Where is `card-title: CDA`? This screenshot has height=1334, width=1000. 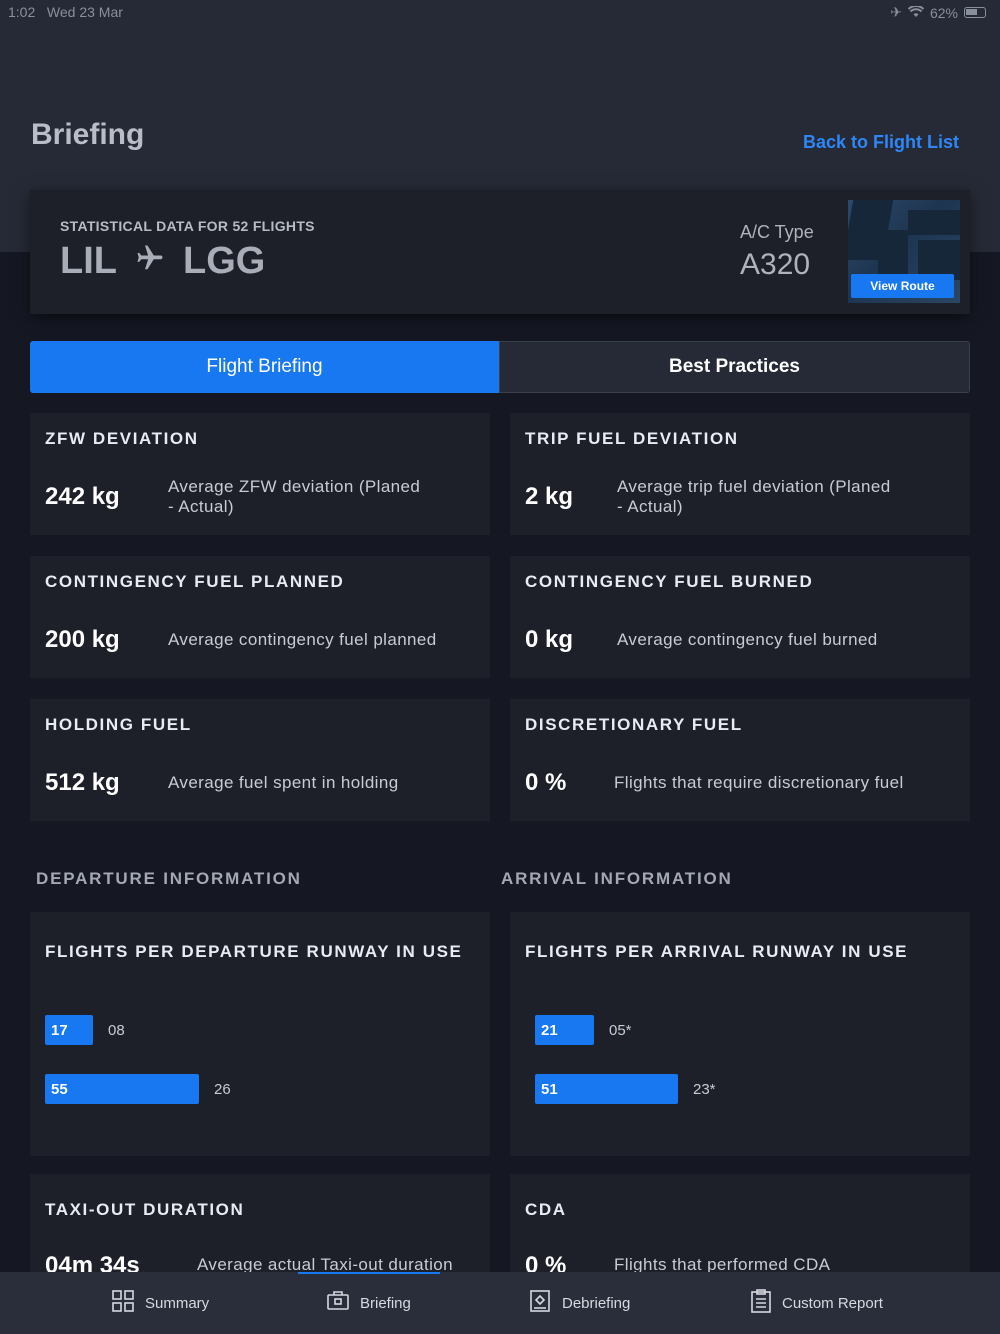
card-title: CDA is located at coordinates (546, 1209).